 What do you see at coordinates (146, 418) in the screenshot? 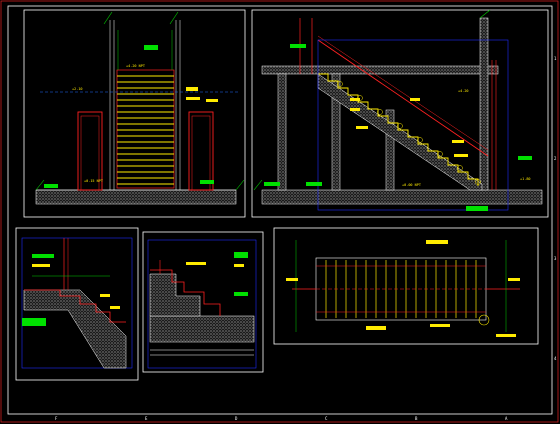
I see `grid-letter: E` at bounding box center [146, 418].